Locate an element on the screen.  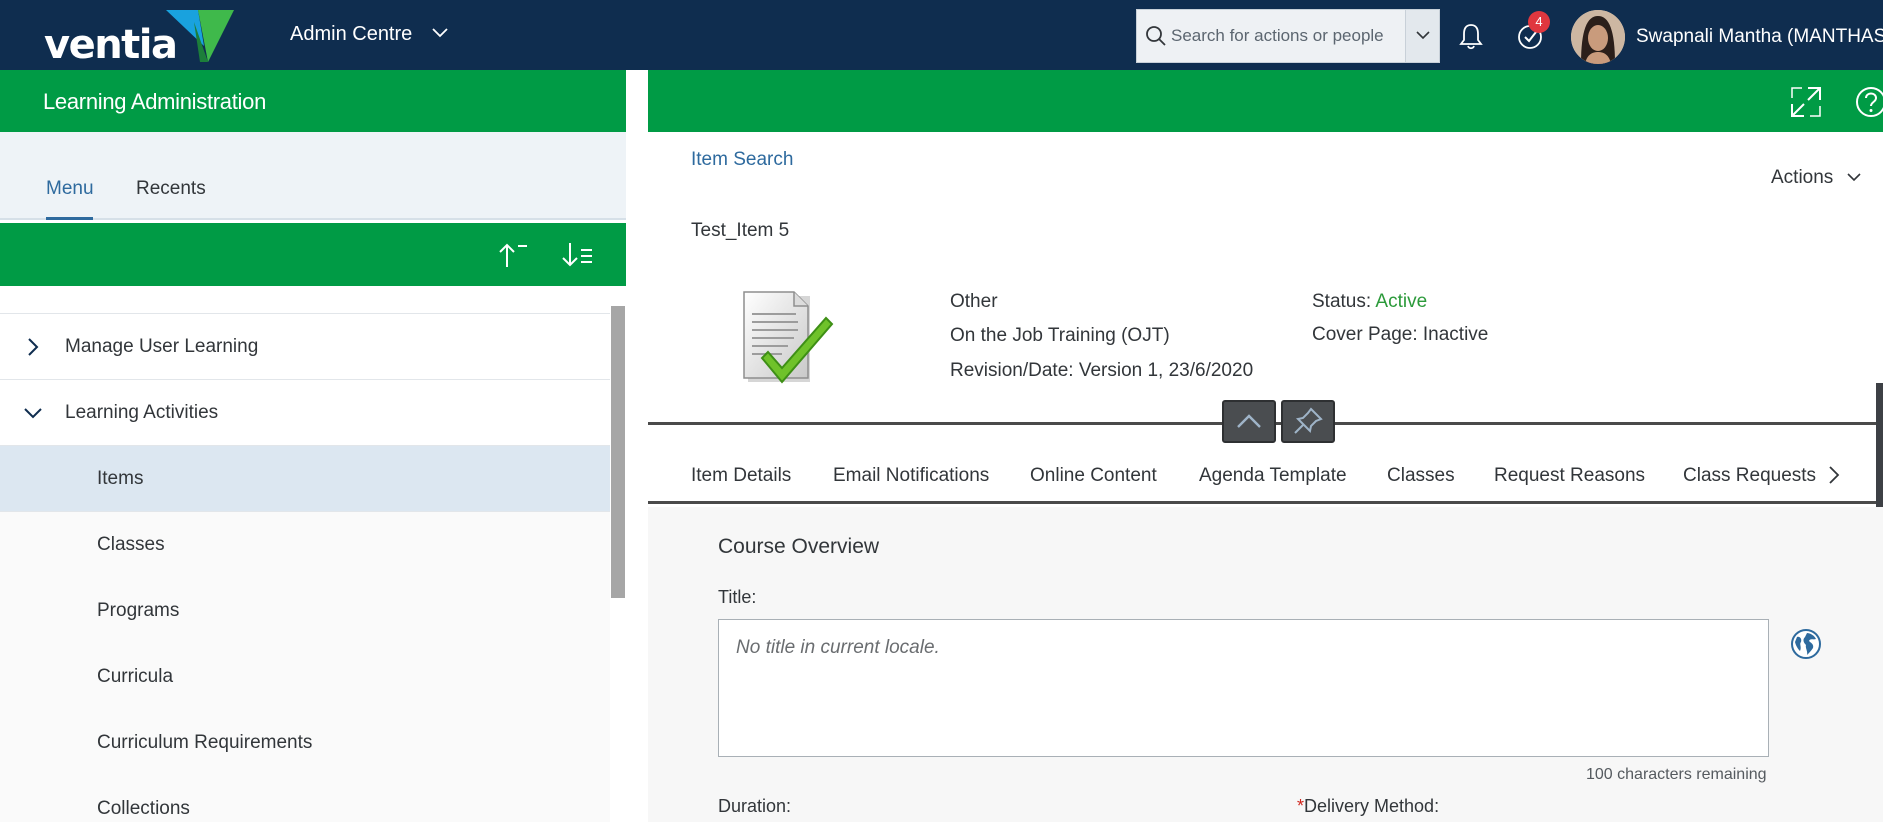
chevron-up-icon is located at coordinates (1249, 421).